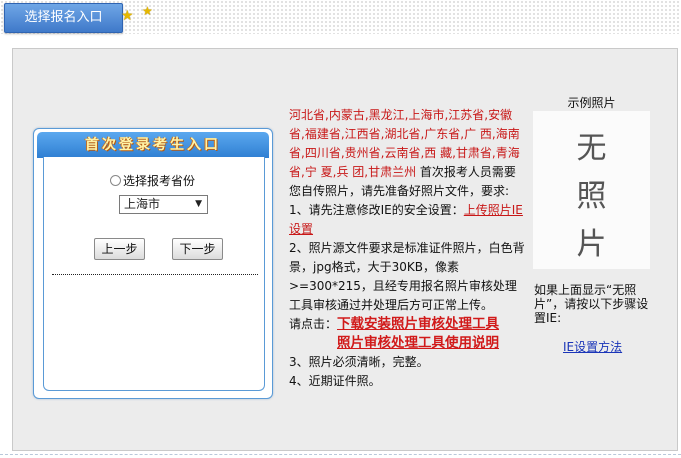  I want to click on photo-placeholder-char: 照, so click(591, 196).